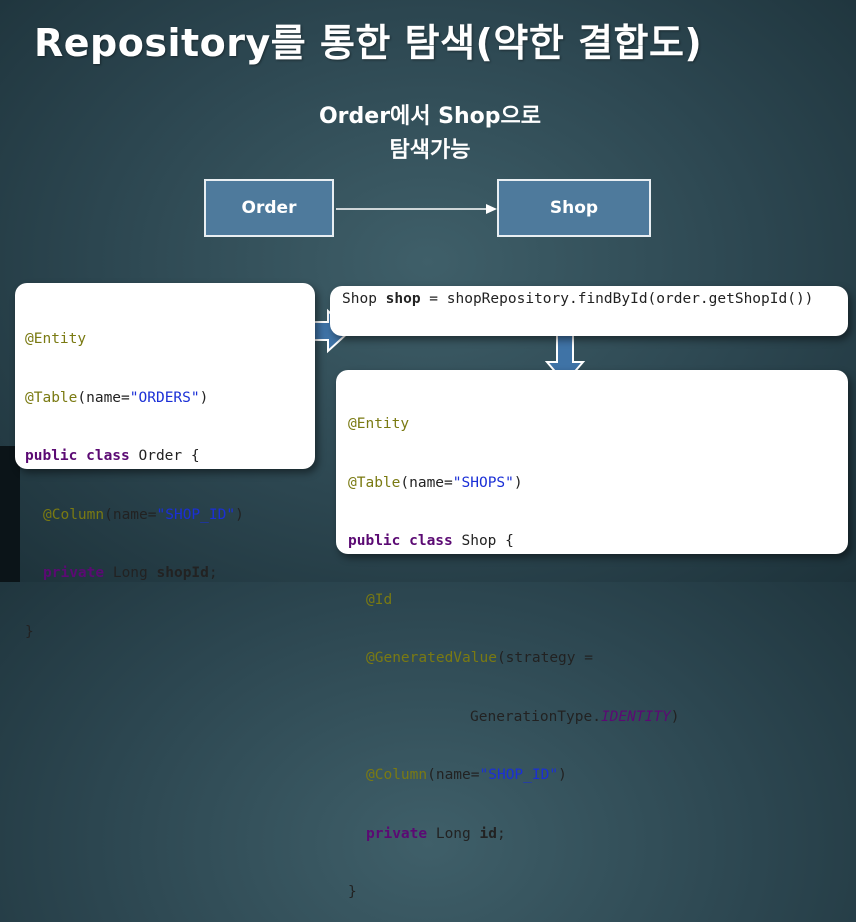 The width and height of the screenshot is (856, 922). What do you see at coordinates (483, 482) in the screenshot?
I see `string-token: "SHOPS"` at bounding box center [483, 482].